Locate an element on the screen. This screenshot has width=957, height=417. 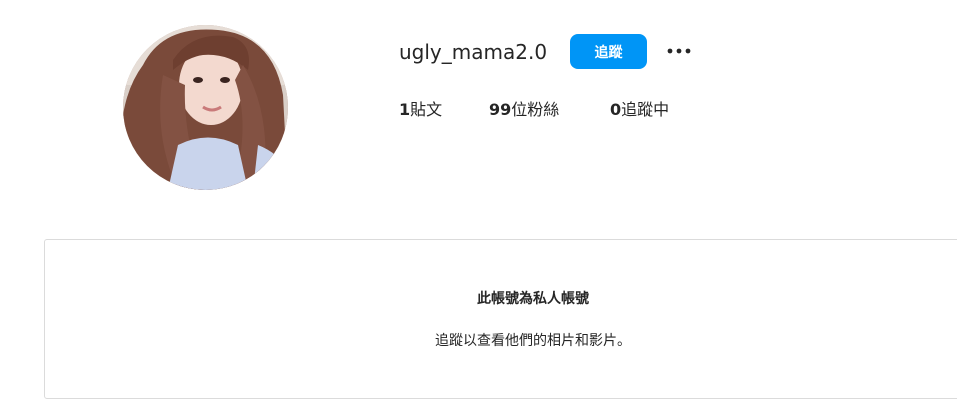
private-account-subtitle: 追蹤以查看他們的相片和影片。 is located at coordinates (533, 341).